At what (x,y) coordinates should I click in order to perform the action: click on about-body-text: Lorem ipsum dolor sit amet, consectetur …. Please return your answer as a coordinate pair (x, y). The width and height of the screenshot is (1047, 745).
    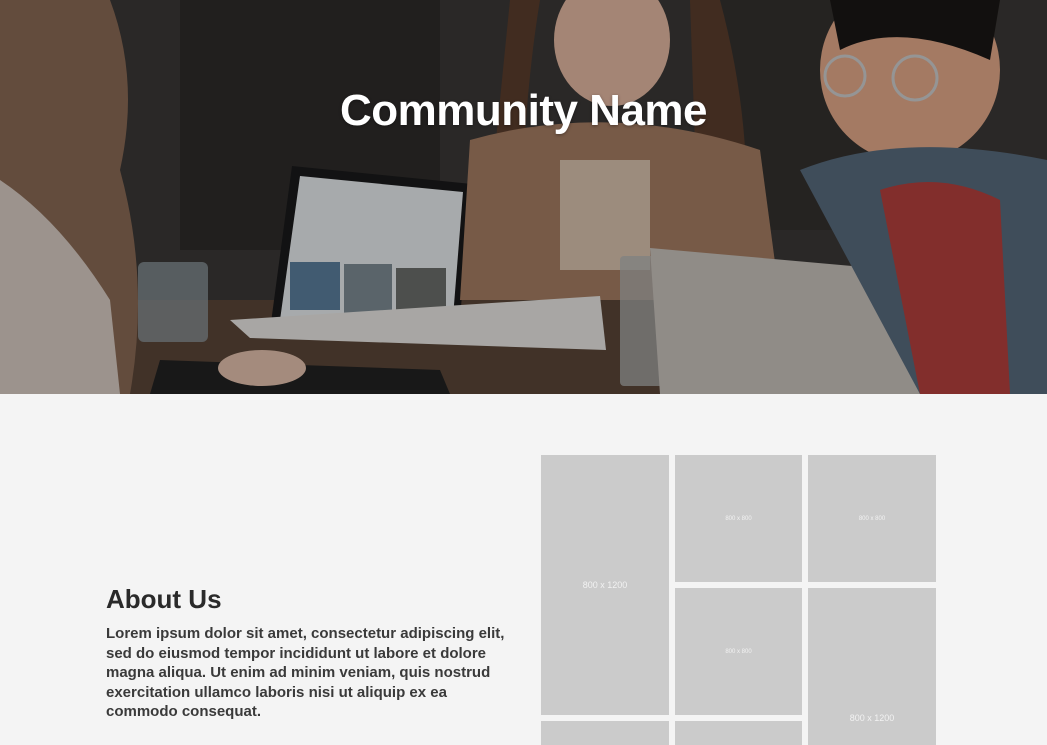
    Looking at the image, I should click on (305, 672).